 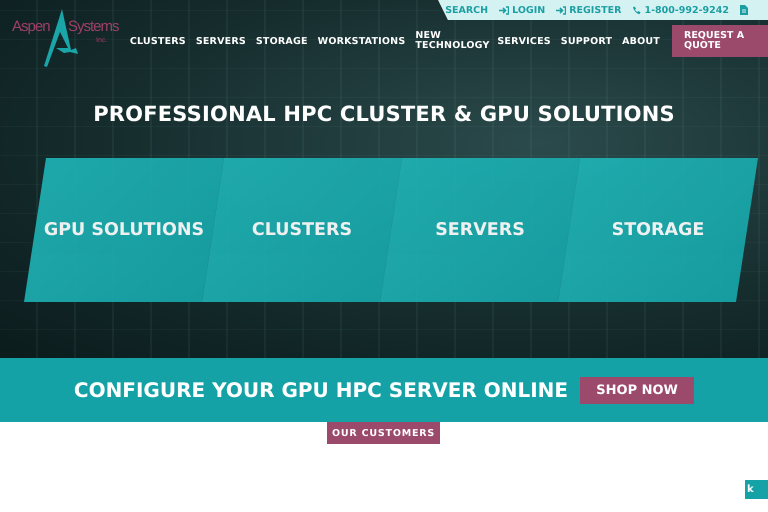 I want to click on shop-now-button: SHOP NOW, so click(x=637, y=390).